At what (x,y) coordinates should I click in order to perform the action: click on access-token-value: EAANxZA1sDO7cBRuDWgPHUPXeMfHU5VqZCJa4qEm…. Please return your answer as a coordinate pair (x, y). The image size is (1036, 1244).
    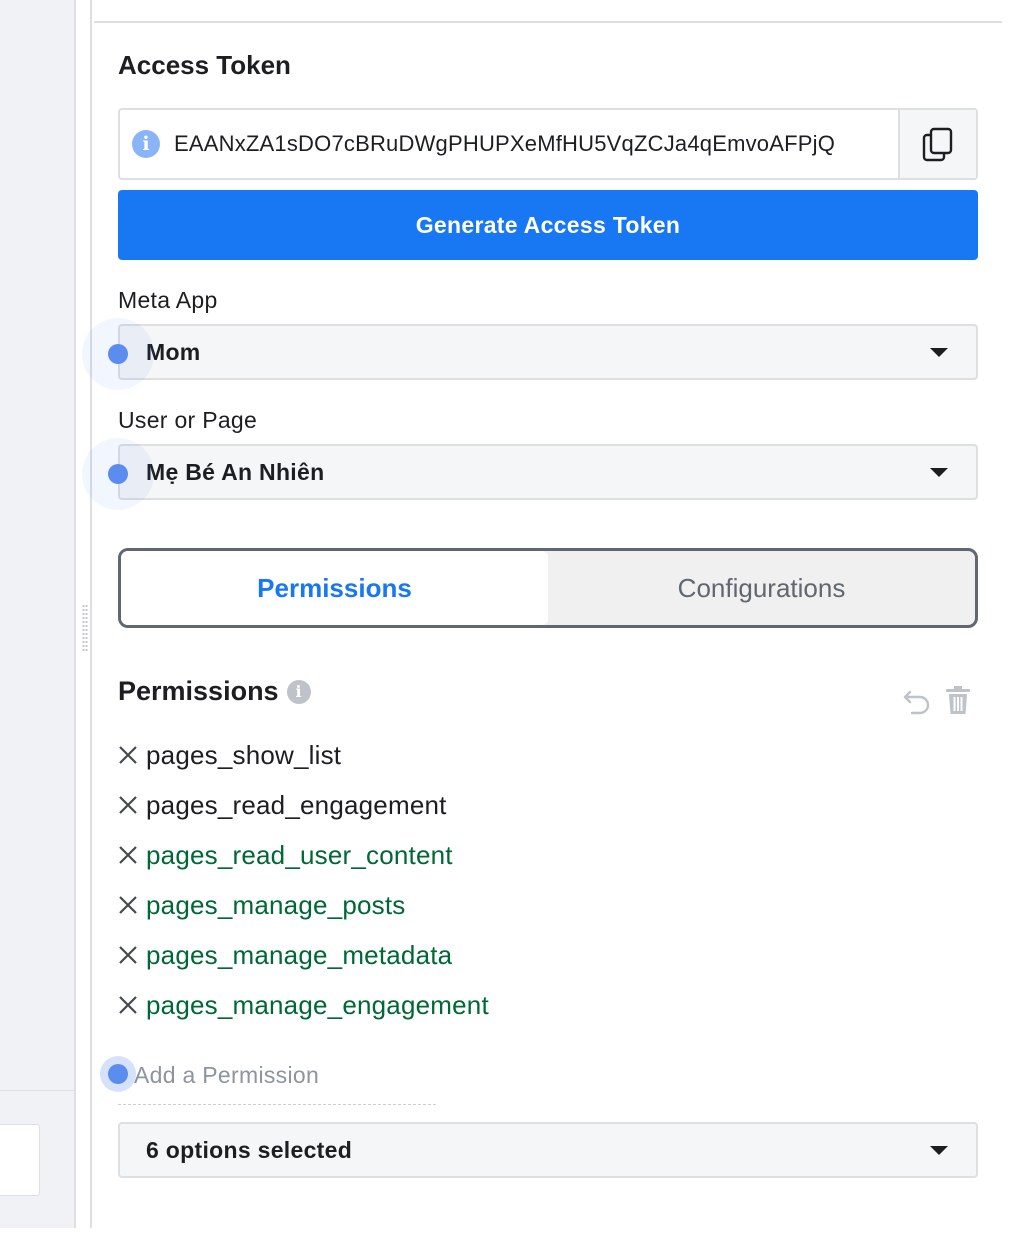
    Looking at the image, I should click on (533, 144).